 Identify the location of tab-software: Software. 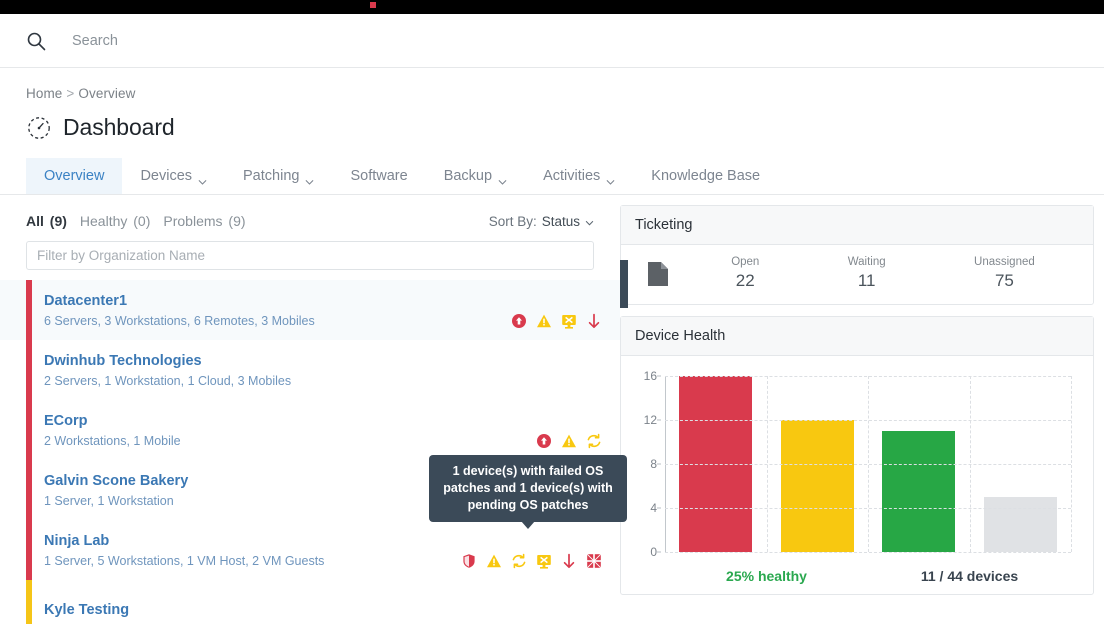
(378, 176).